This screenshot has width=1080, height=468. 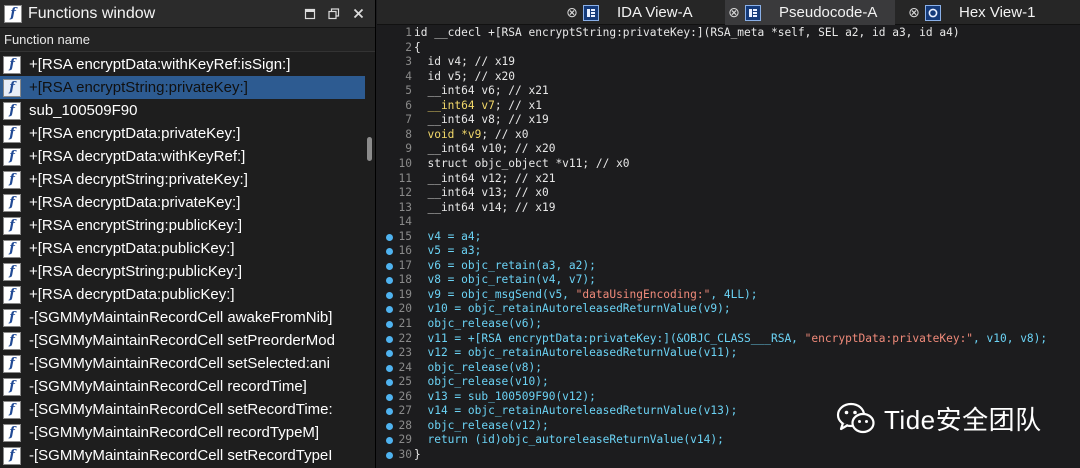 What do you see at coordinates (591, 12) in the screenshot?
I see `graph-view-icon` at bounding box center [591, 12].